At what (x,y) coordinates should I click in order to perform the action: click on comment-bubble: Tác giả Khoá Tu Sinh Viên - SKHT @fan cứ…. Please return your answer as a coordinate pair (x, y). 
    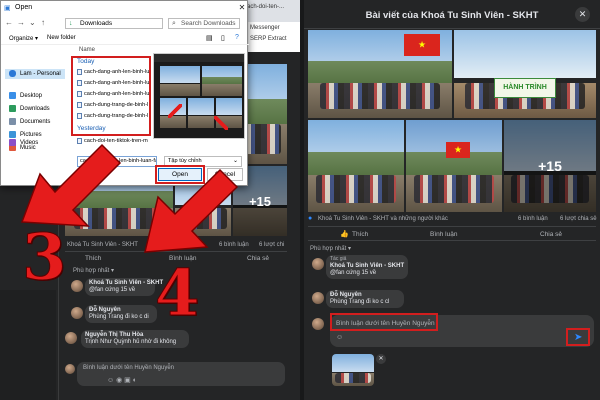
    Looking at the image, I should click on (367, 267).